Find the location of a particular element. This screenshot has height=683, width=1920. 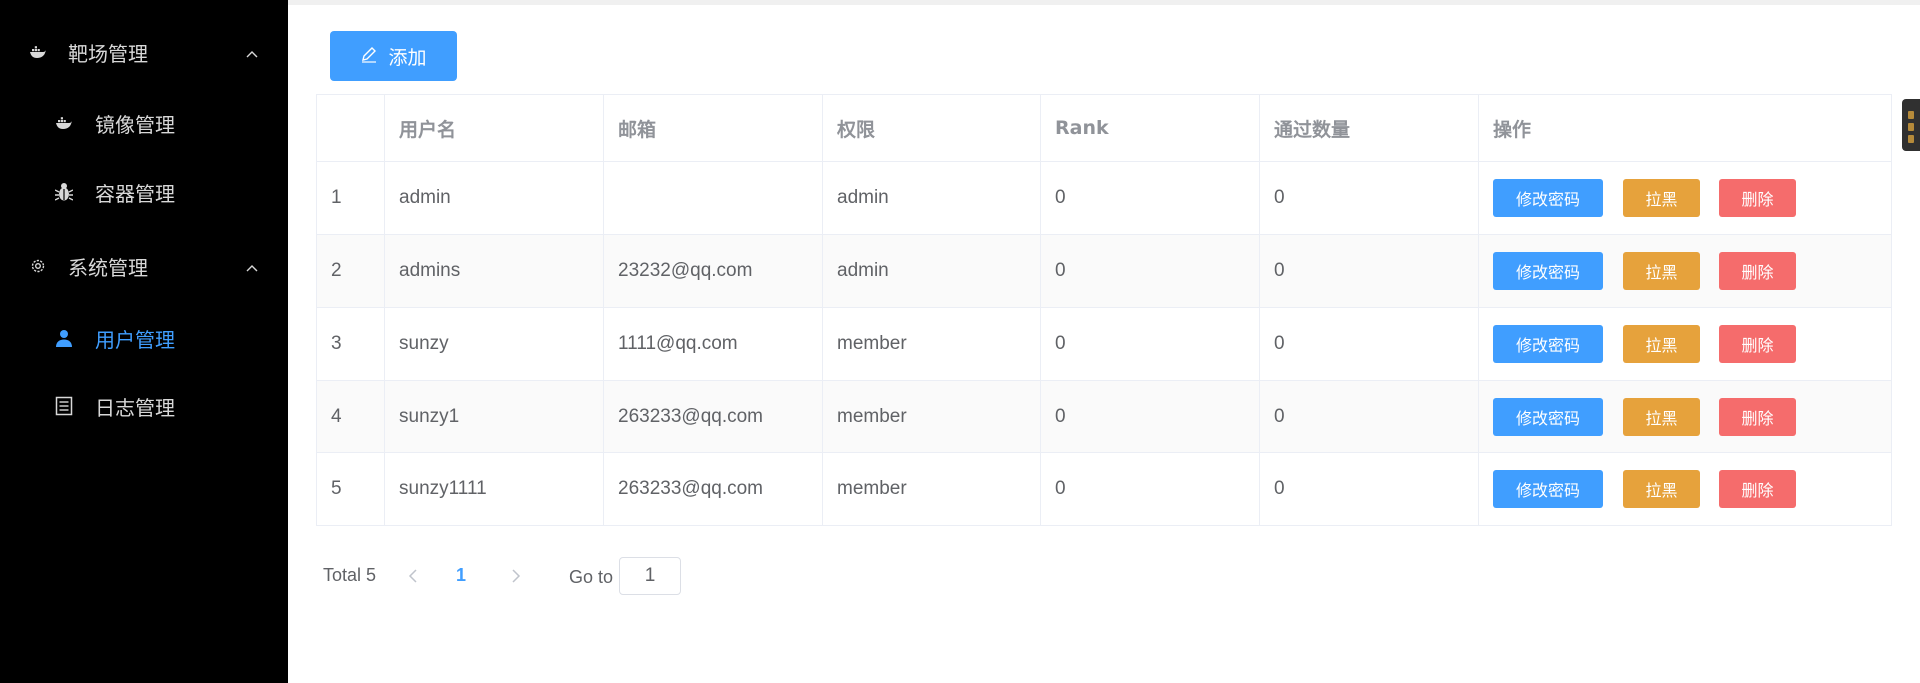

menu-group-range: 靶场管理 is located at coordinates (144, 52).